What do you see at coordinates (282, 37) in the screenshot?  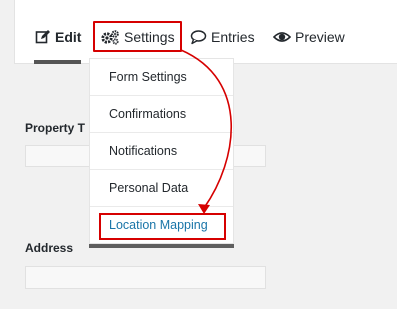 I see `eye-icon` at bounding box center [282, 37].